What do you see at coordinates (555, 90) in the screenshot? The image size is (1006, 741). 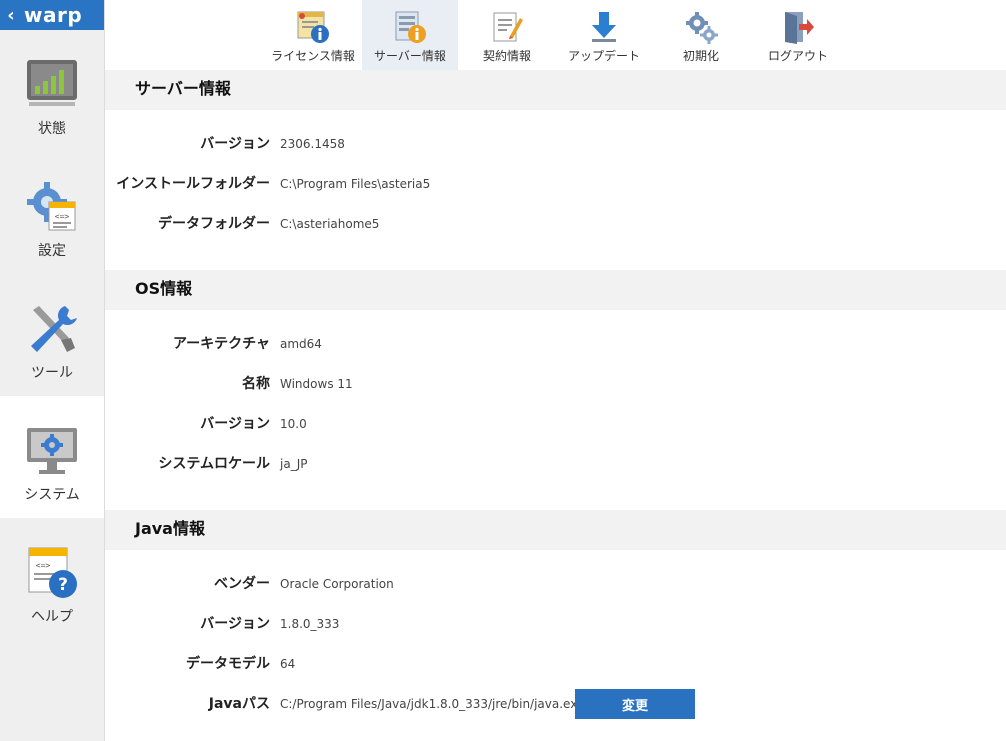 I see `section-header-server: サーバー情報` at bounding box center [555, 90].